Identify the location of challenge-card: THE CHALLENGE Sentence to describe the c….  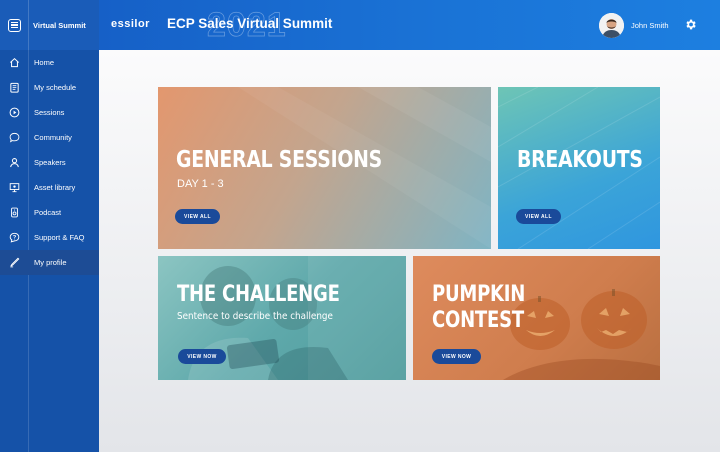
(282, 318).